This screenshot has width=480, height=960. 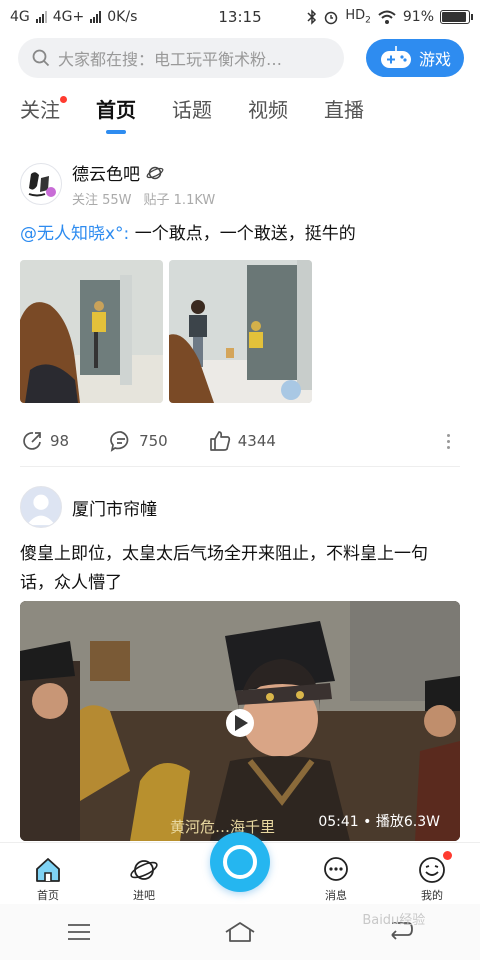 I want to click on network-label-1: 4G, so click(x=20, y=17).